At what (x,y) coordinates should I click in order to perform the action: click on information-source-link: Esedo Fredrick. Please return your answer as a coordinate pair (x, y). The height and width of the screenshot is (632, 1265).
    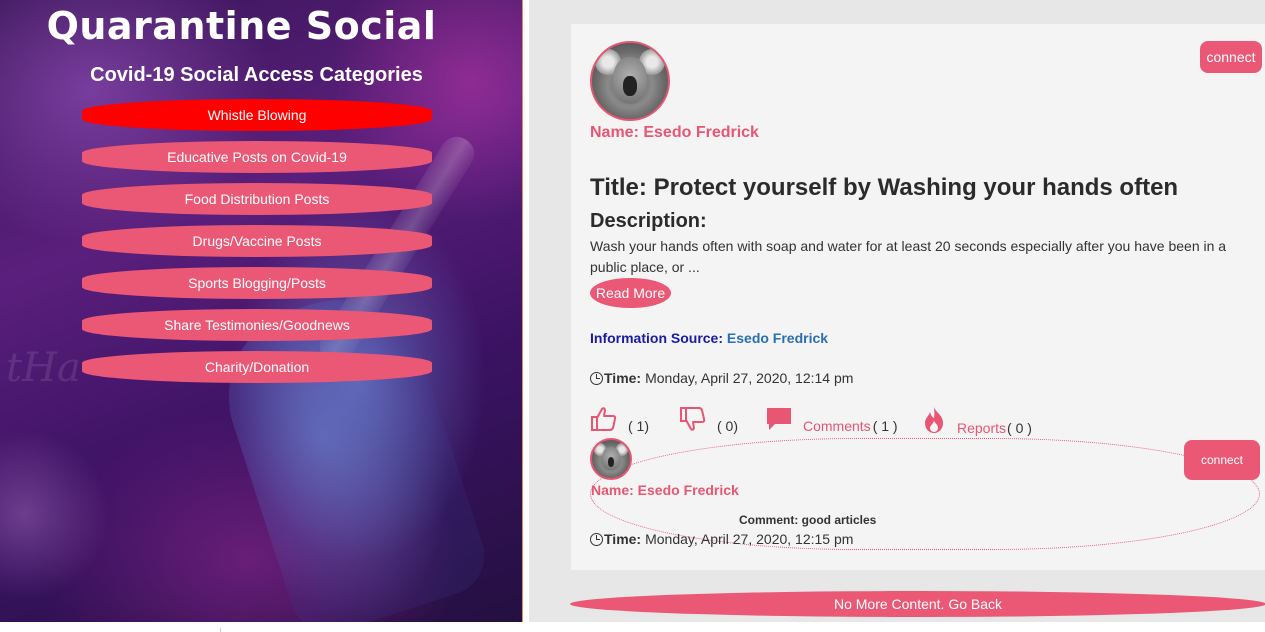
    Looking at the image, I should click on (777, 338).